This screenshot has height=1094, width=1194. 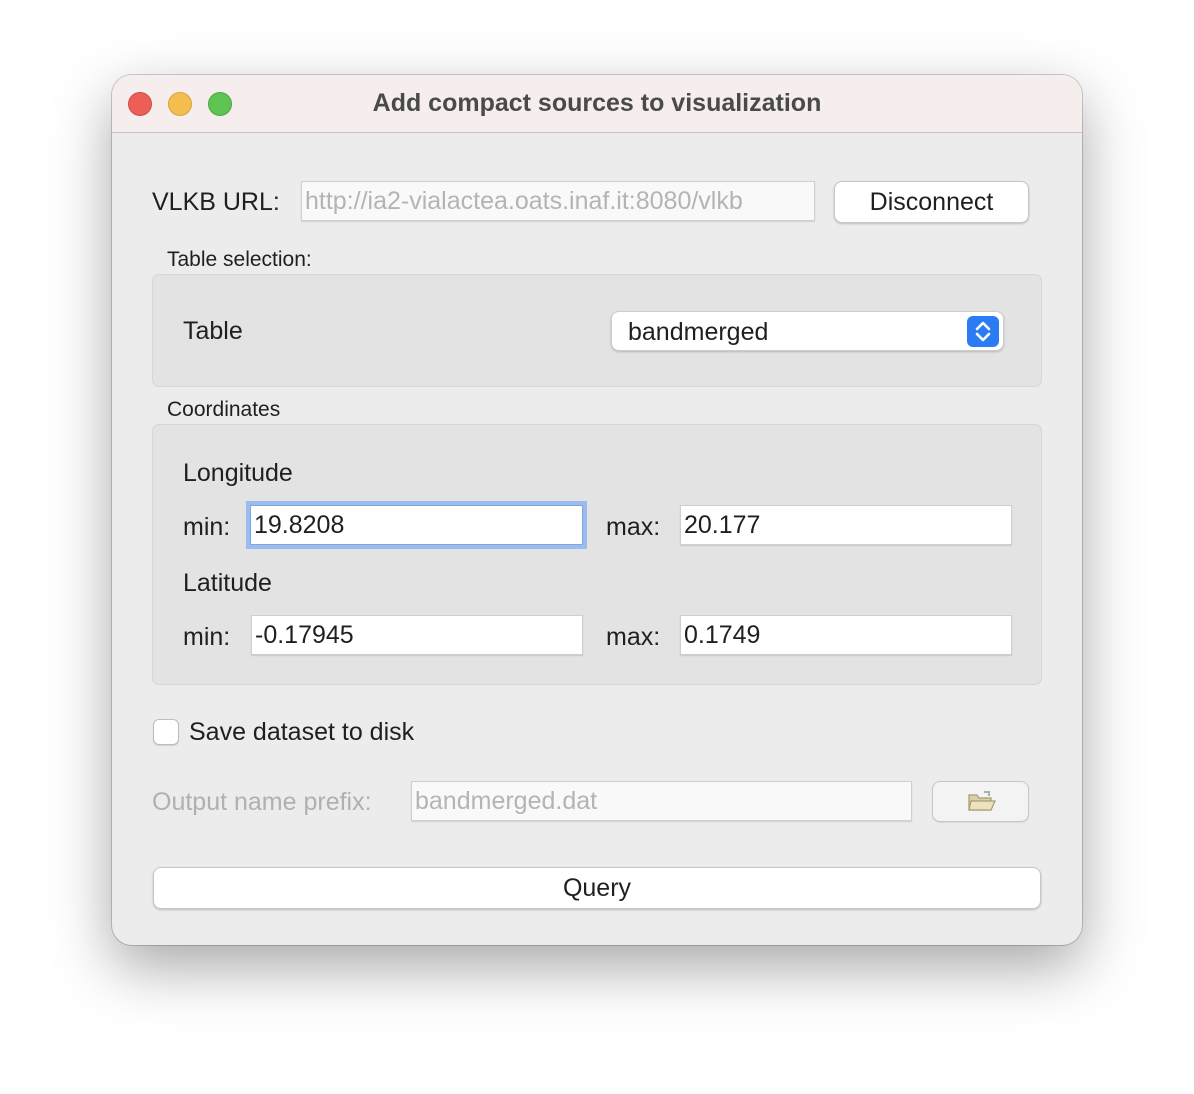 What do you see at coordinates (807, 331) in the screenshot?
I see `table-select: bandmerged` at bounding box center [807, 331].